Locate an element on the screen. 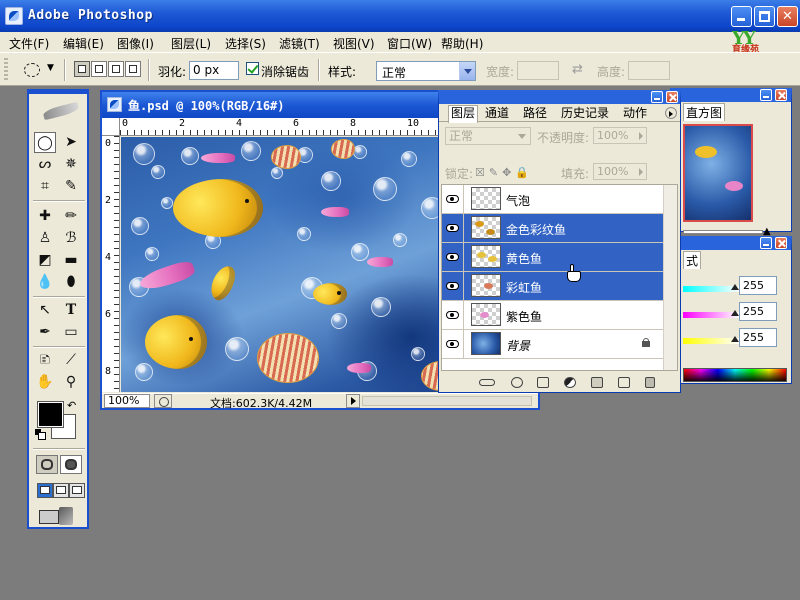 The height and width of the screenshot is (600, 800). add-selection-button is located at coordinates (99, 69).